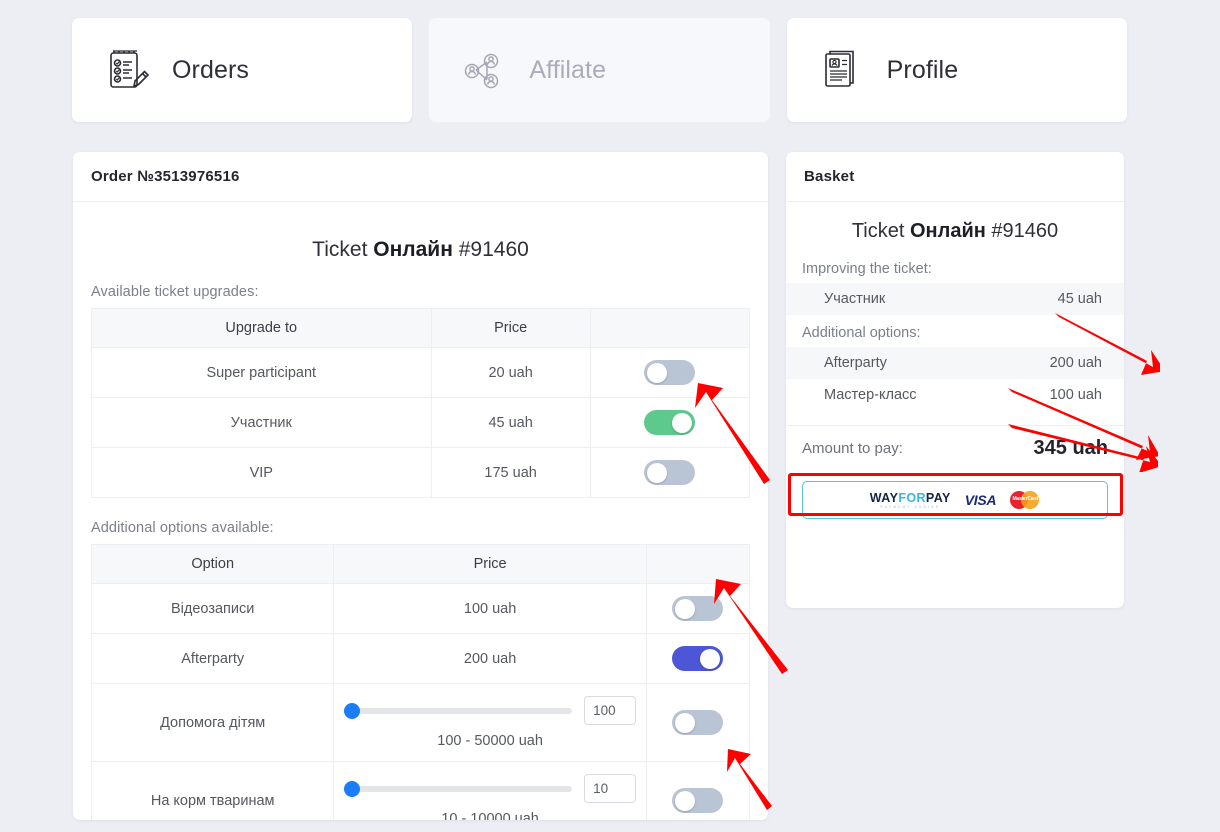  I want to click on donation-animals-slider-wrap: 10, so click(489, 788).